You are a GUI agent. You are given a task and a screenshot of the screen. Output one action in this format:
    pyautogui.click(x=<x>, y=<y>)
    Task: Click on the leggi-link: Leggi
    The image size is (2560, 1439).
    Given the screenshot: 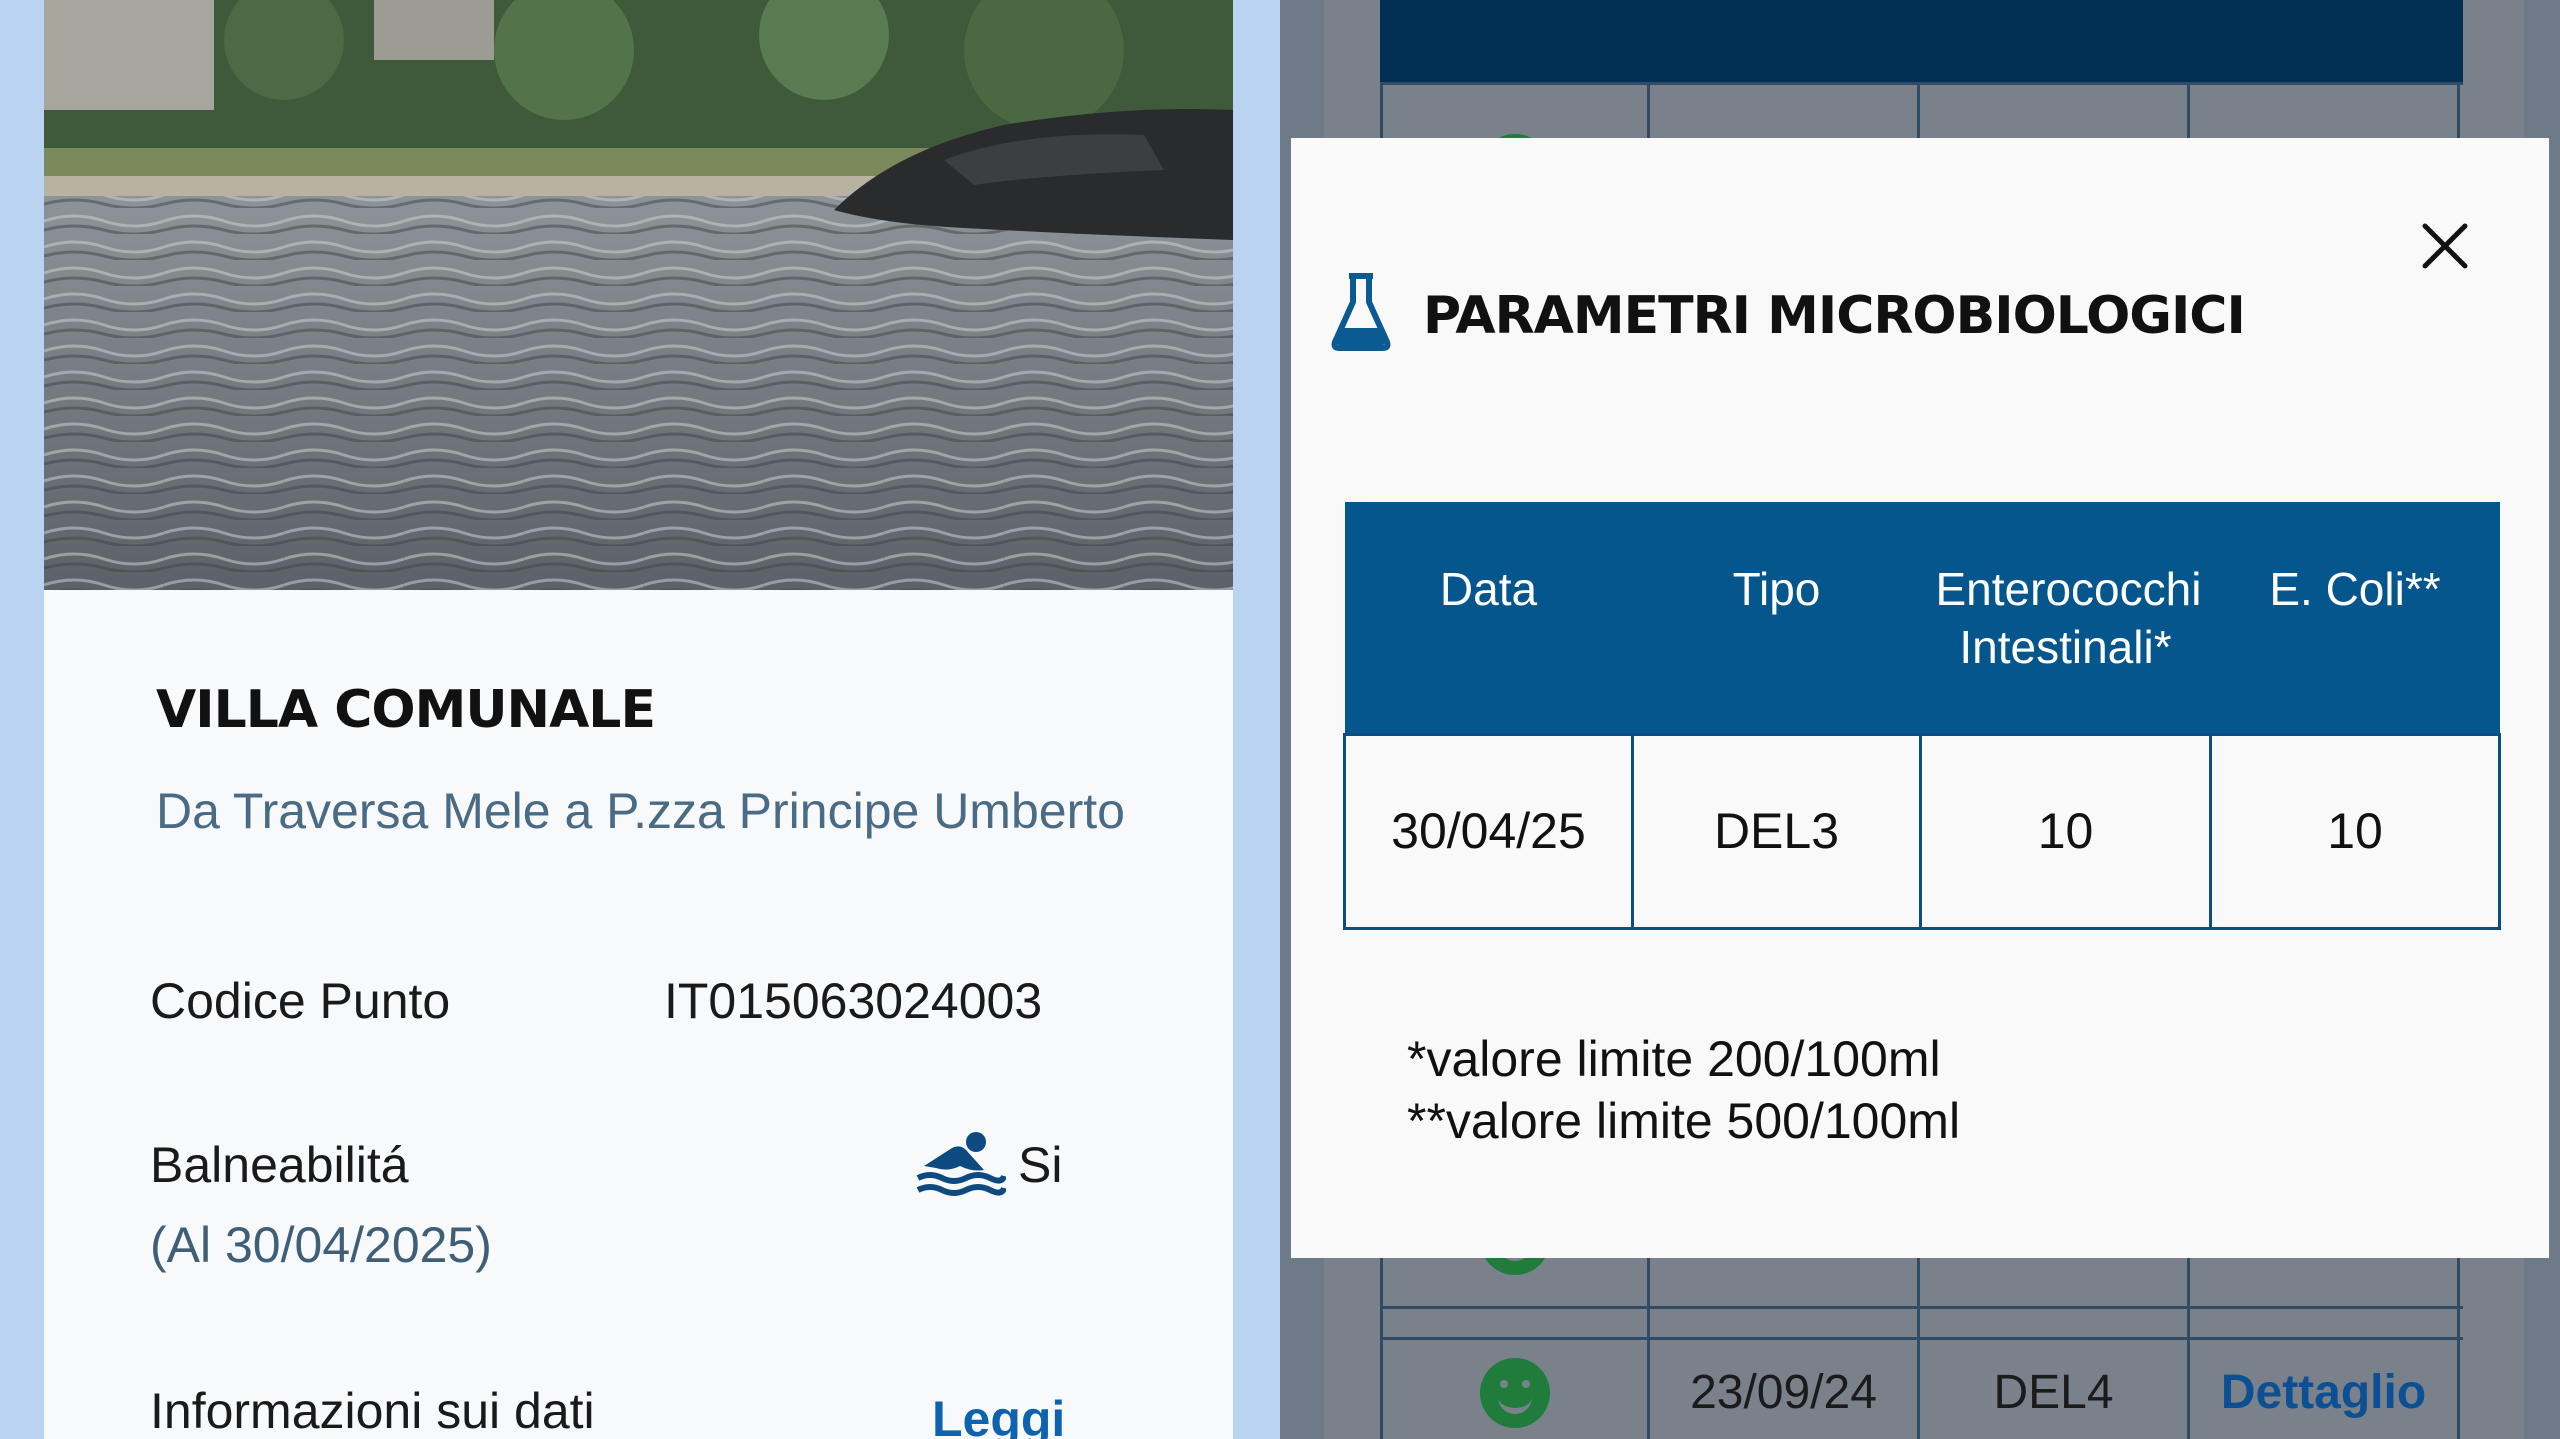 What is the action you would take?
    pyautogui.click(x=998, y=1414)
    